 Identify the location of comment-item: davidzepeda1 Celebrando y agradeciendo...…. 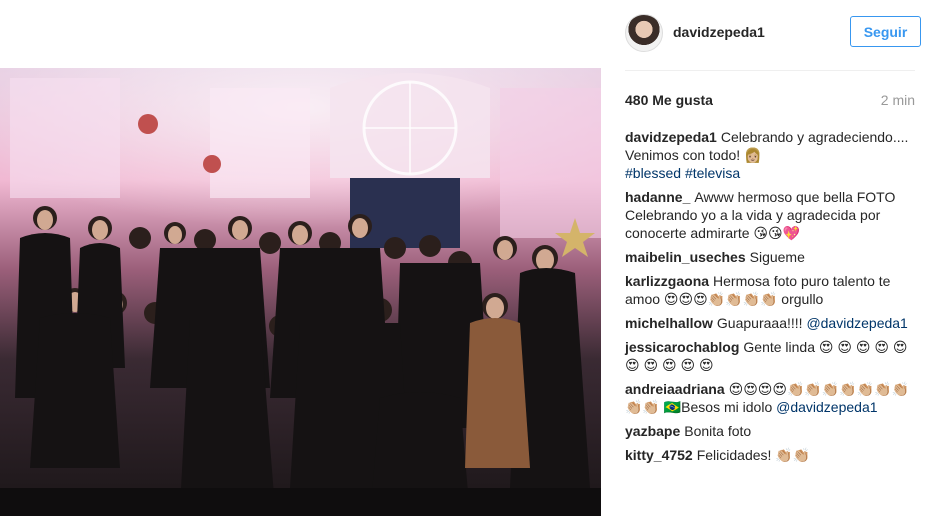
(771, 155).